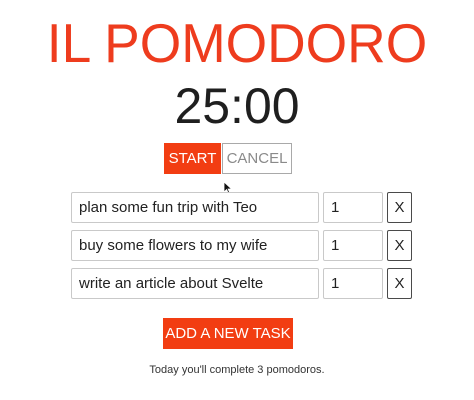 The image size is (474, 400). Describe the element at coordinates (237, 106) in the screenshot. I see `timer-display: 25:00` at that location.